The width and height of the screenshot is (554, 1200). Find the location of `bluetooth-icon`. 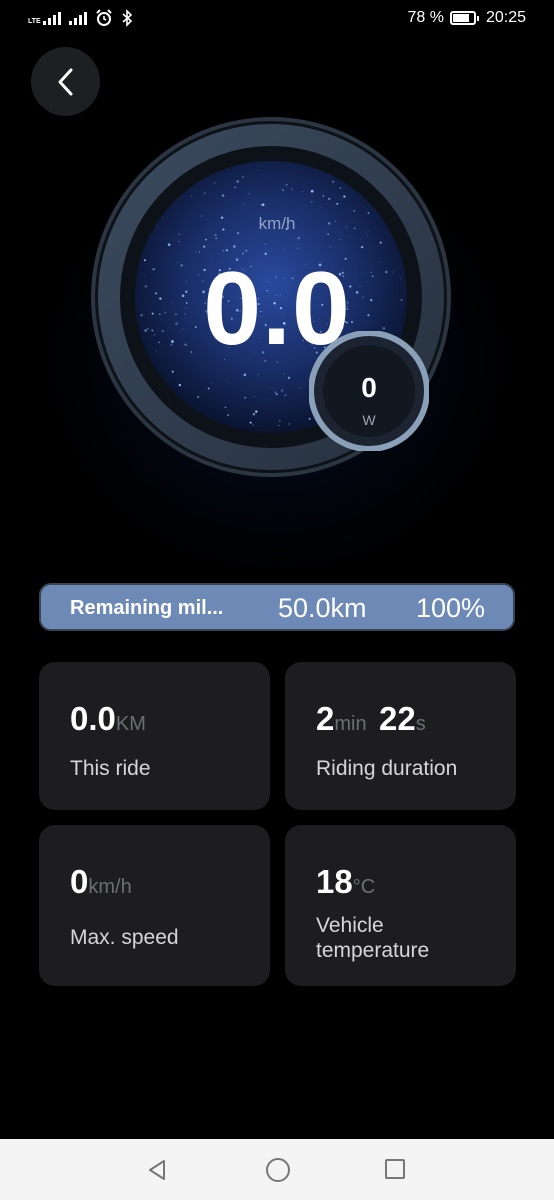

bluetooth-icon is located at coordinates (127, 18).